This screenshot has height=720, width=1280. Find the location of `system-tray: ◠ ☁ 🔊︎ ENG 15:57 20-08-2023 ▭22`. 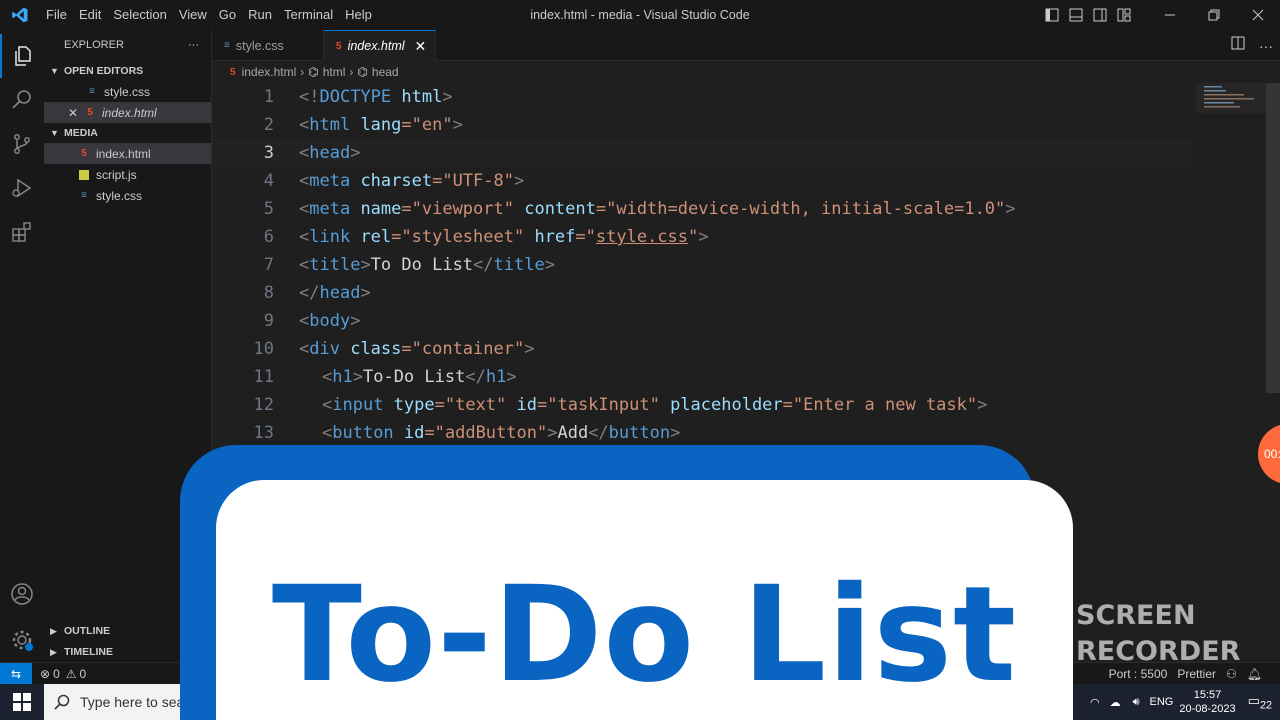

system-tray: ◠ ☁ 🔊︎ ENG 15:57 20-08-2023 ▭22 is located at coordinates (1185, 702).